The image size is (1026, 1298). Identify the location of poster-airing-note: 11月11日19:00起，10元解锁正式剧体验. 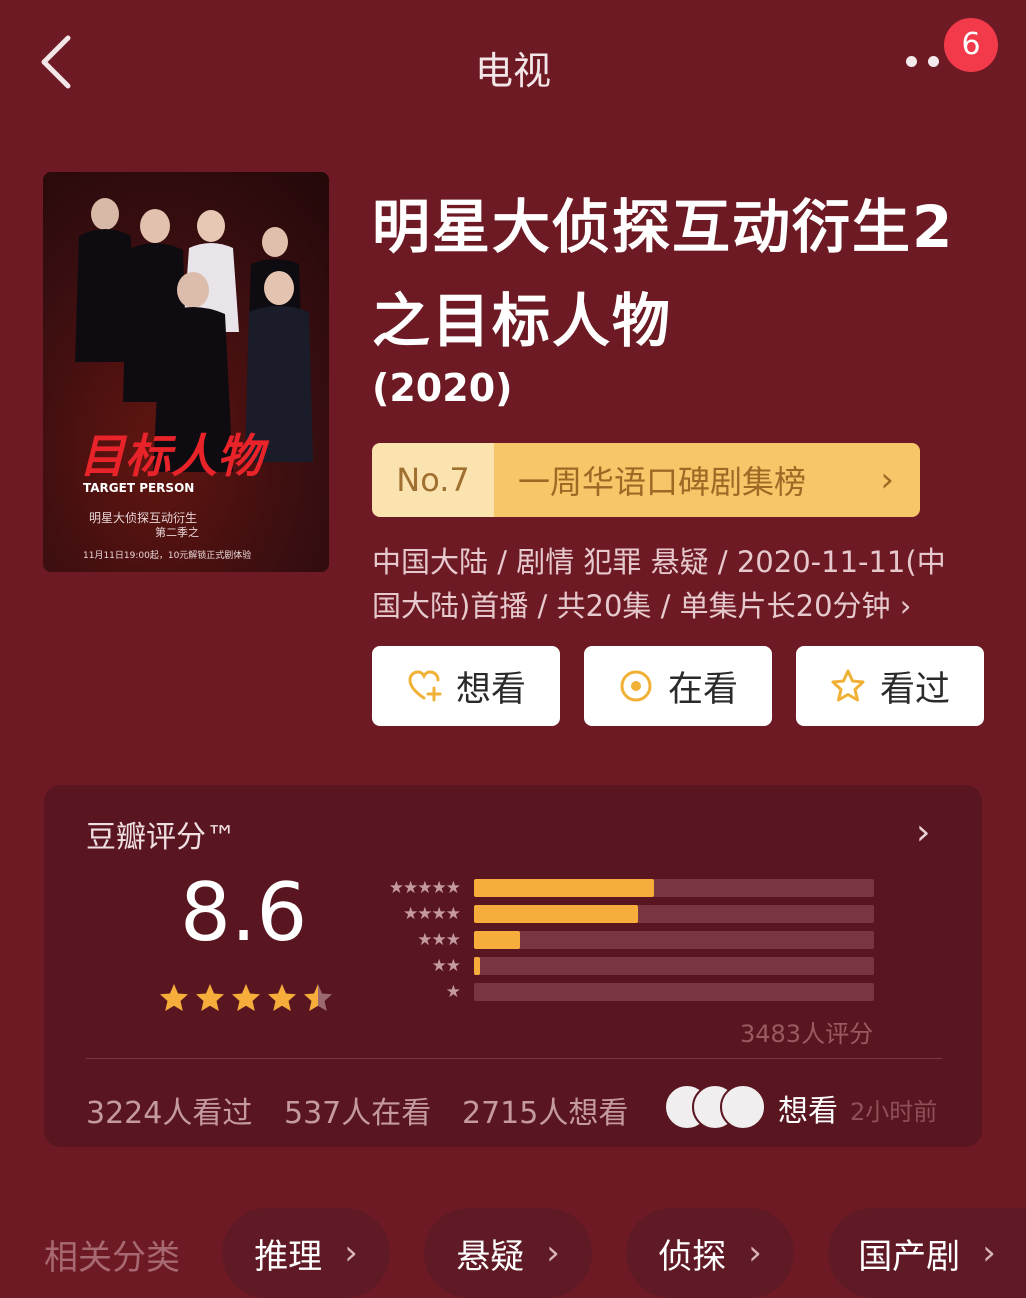
(167, 555).